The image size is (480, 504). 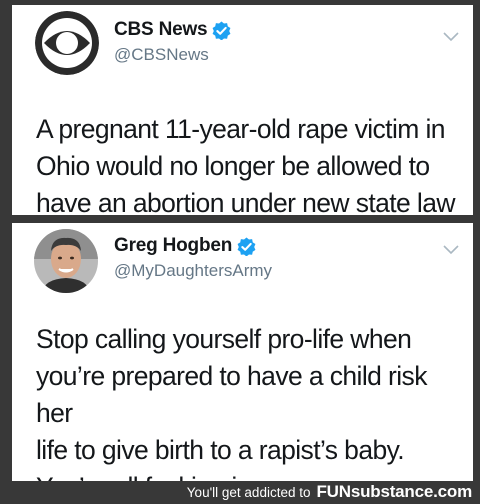 What do you see at coordinates (193, 271) in the screenshot?
I see `author-handle: @MyDaughtersArmy` at bounding box center [193, 271].